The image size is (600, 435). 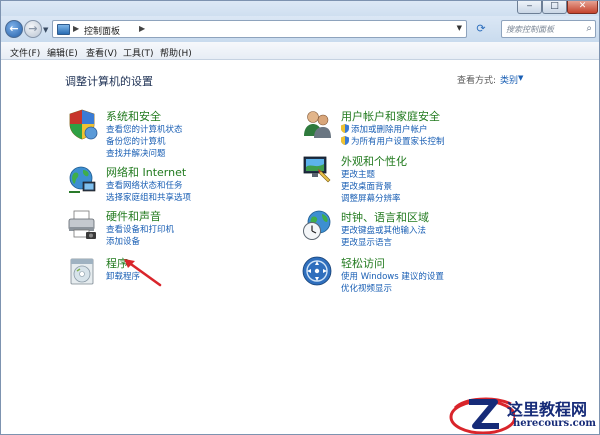 I want to click on watermark-title: 这里教程网, so click(x=547, y=409).